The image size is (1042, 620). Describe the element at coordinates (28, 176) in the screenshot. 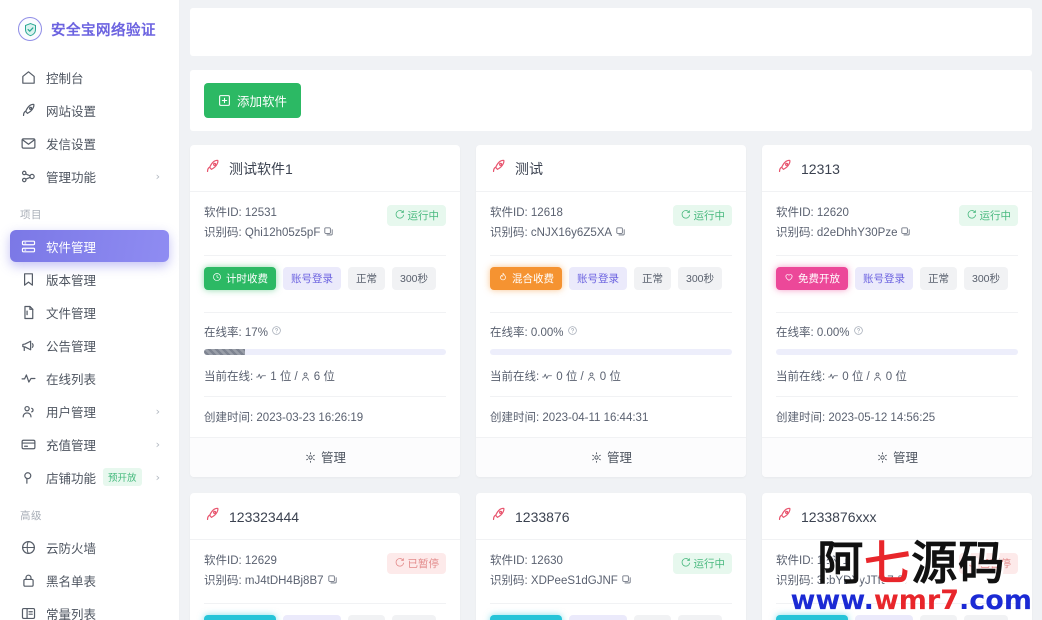

I see `nodes-icon` at that location.